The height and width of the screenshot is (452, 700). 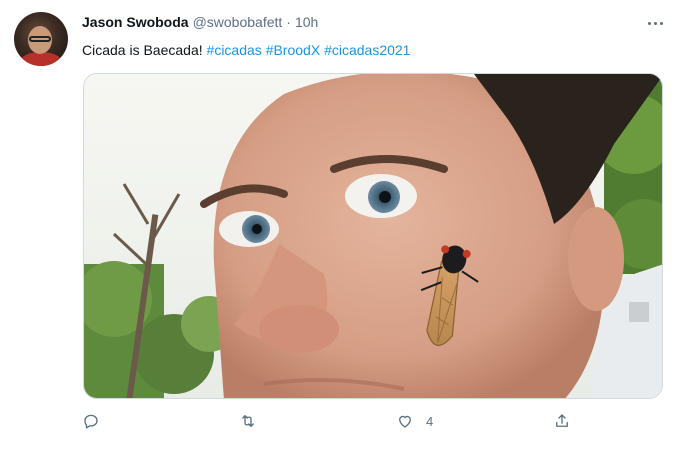 I want to click on author-name: Jason Swoboda, so click(x=135, y=22).